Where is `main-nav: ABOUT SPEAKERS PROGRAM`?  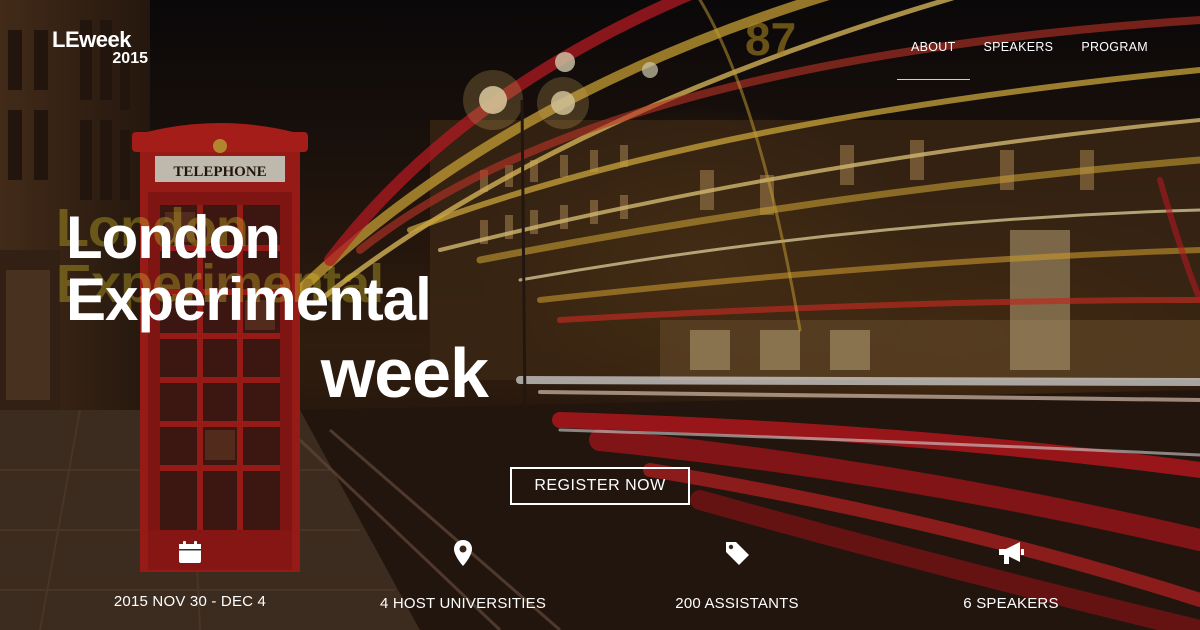 main-nav: ABOUT SPEAKERS PROGRAM is located at coordinates (1022, 59).